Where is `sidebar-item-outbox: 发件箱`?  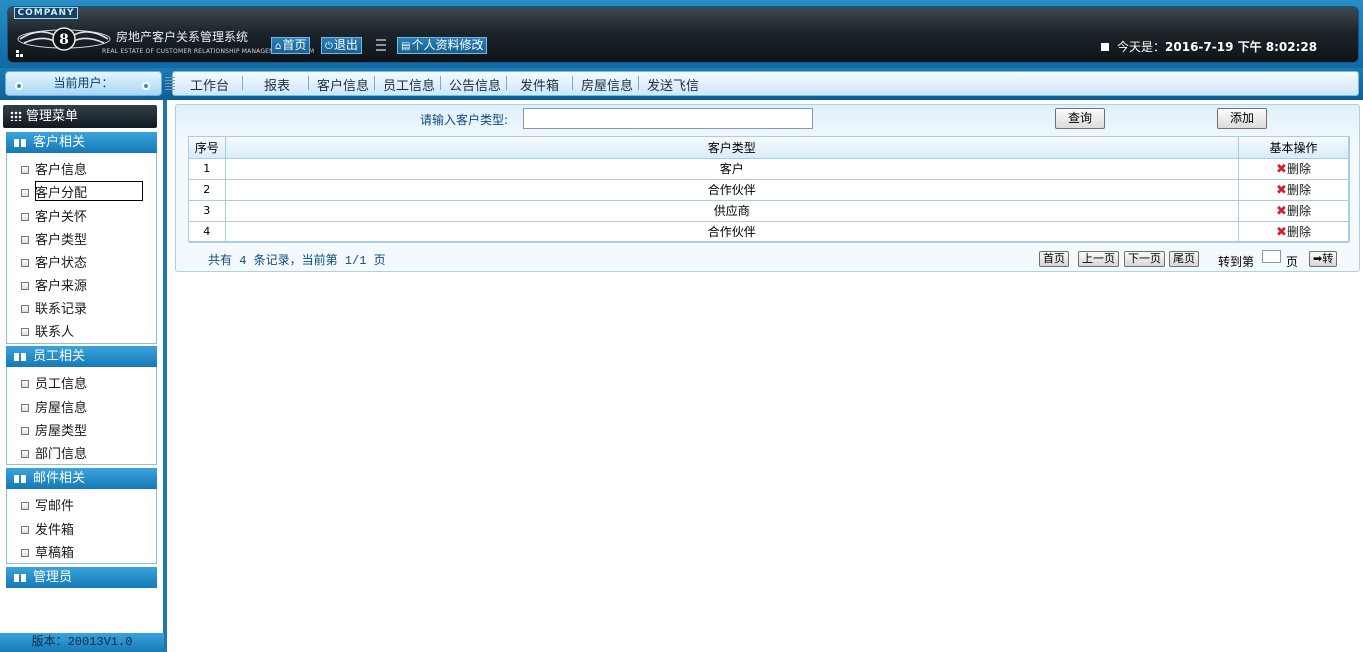
sidebar-item-outbox: 发件箱 is located at coordinates (47, 528).